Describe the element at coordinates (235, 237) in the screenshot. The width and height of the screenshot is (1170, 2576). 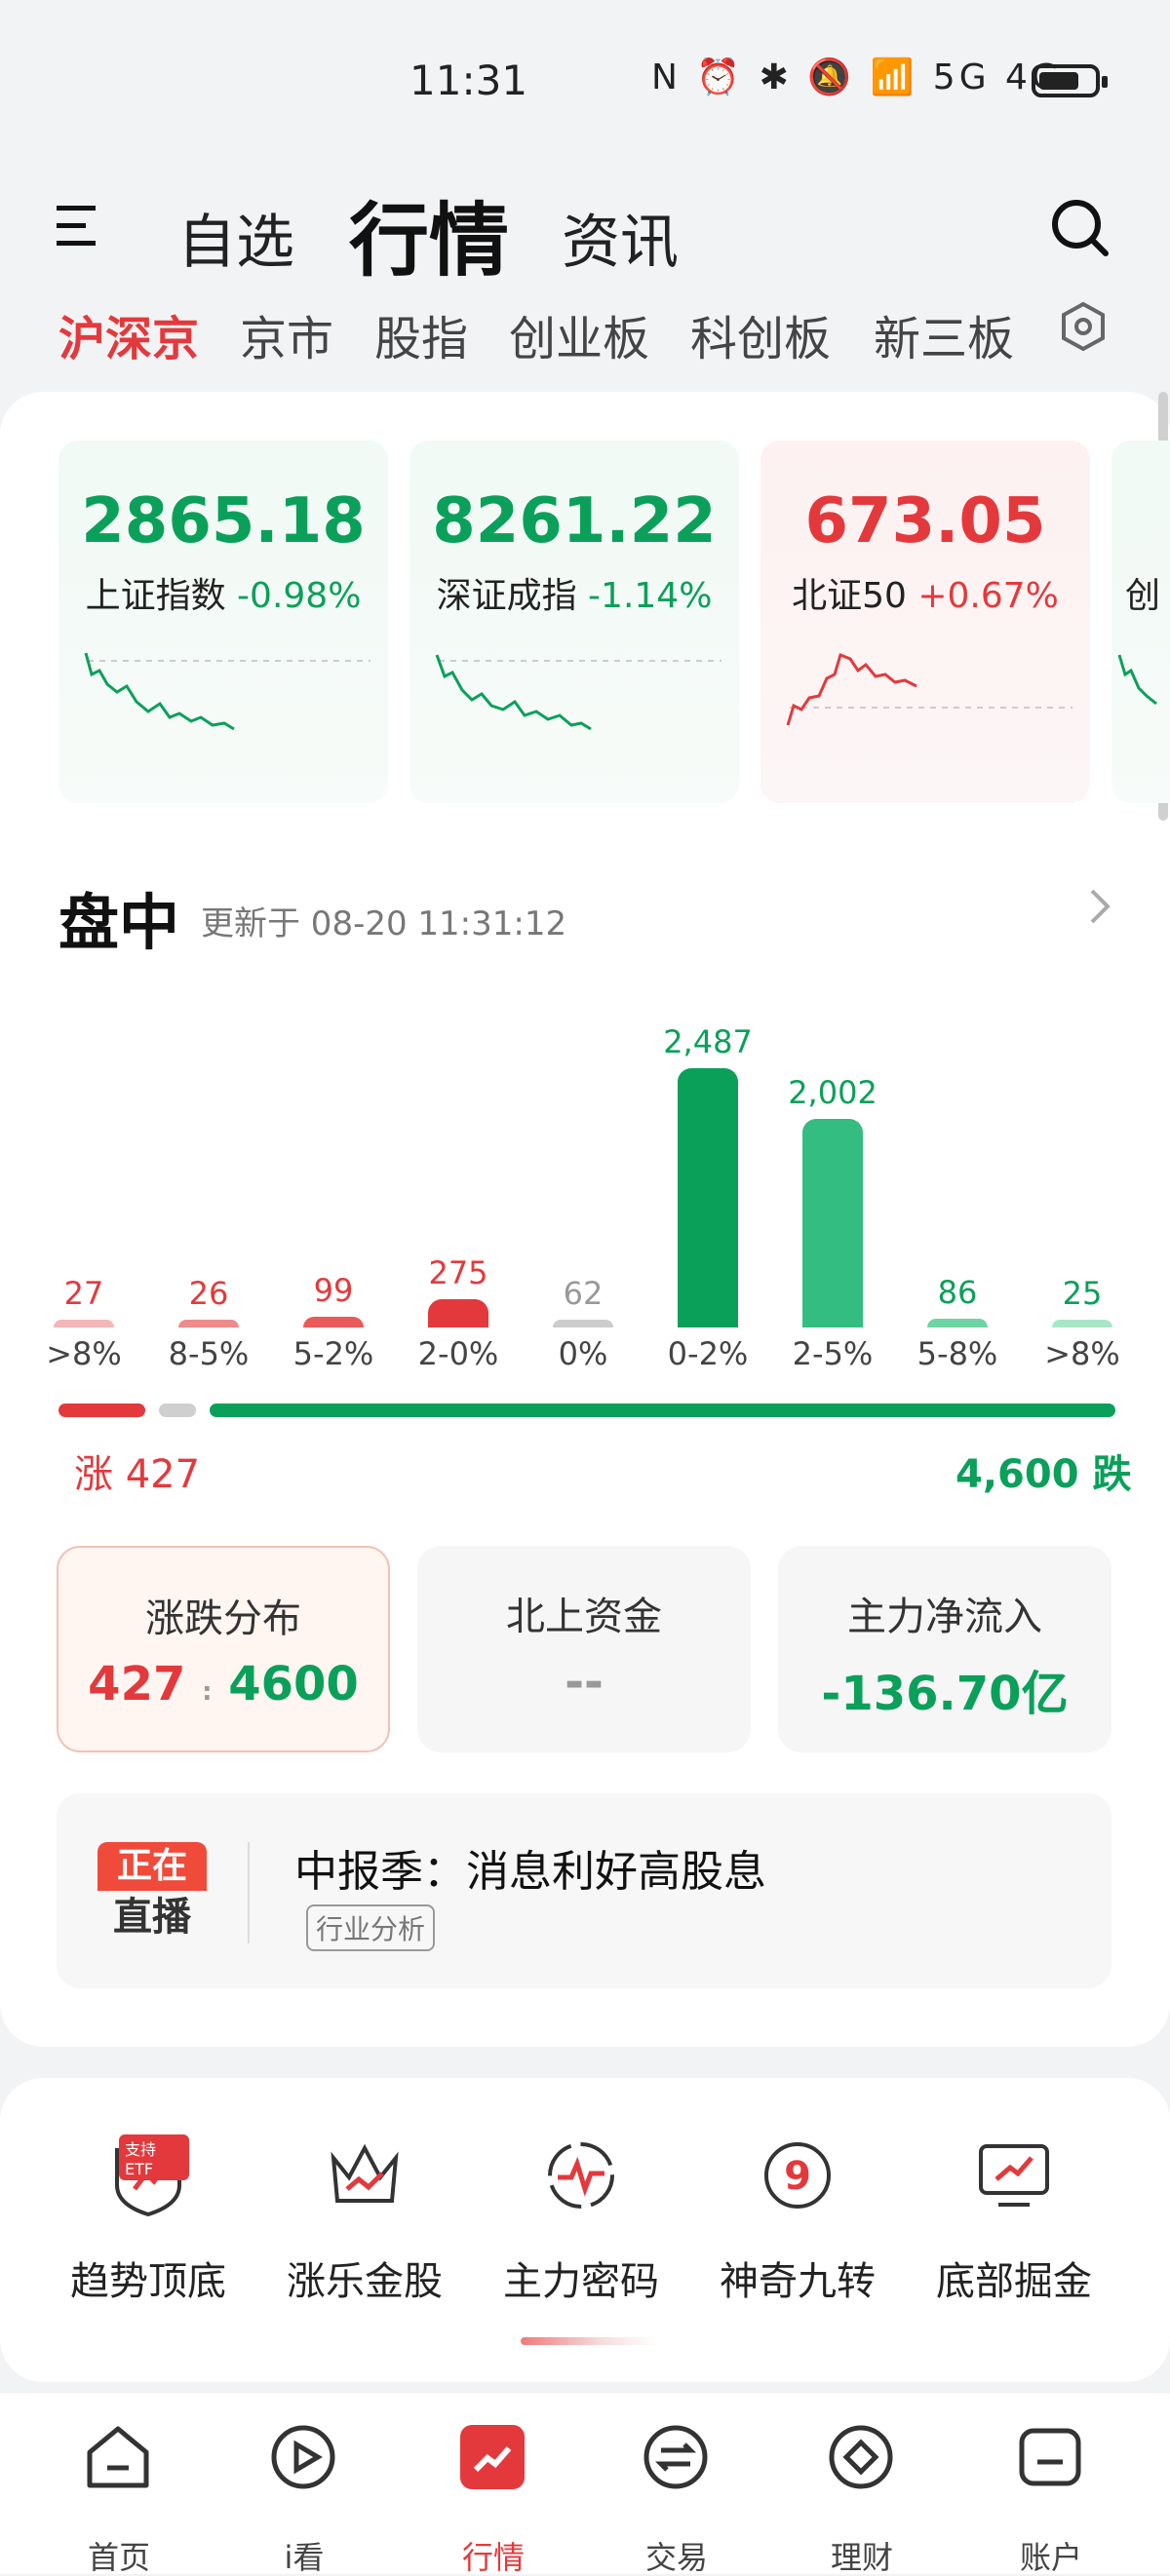
I see `tab-zixuan: 自选` at that location.